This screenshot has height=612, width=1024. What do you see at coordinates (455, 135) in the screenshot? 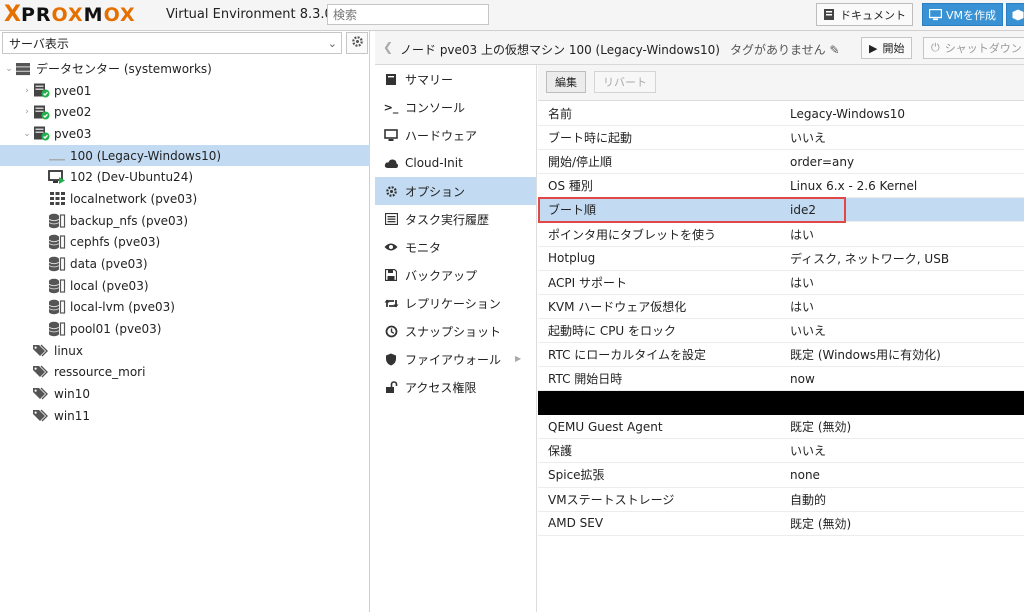
I see `nav-hardware: ハードウェア` at bounding box center [455, 135].